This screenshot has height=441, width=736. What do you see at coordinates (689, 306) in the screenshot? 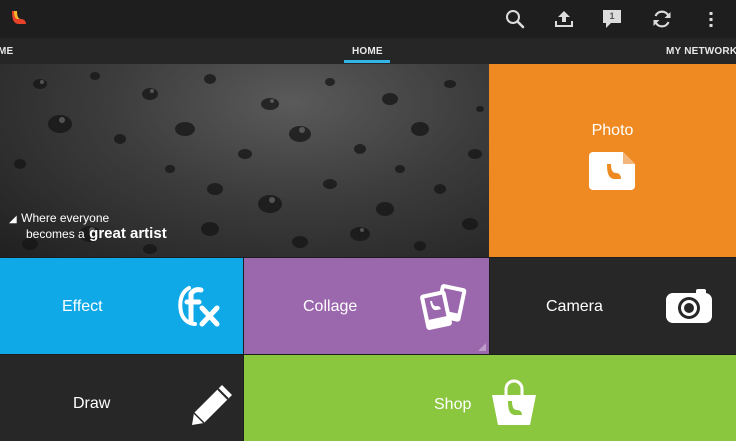
I see `camera-icon` at bounding box center [689, 306].